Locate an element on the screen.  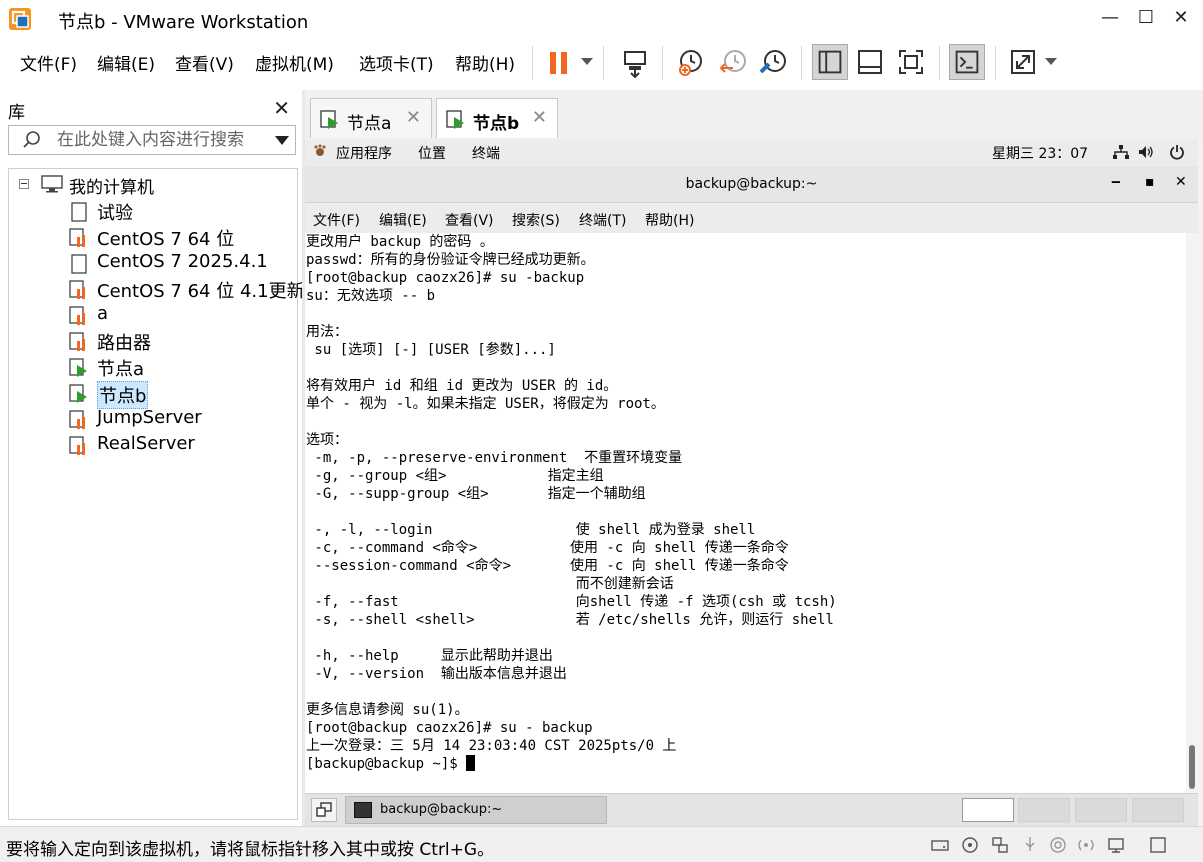
menu-vm: 虚拟机(M) is located at coordinates (294, 62).